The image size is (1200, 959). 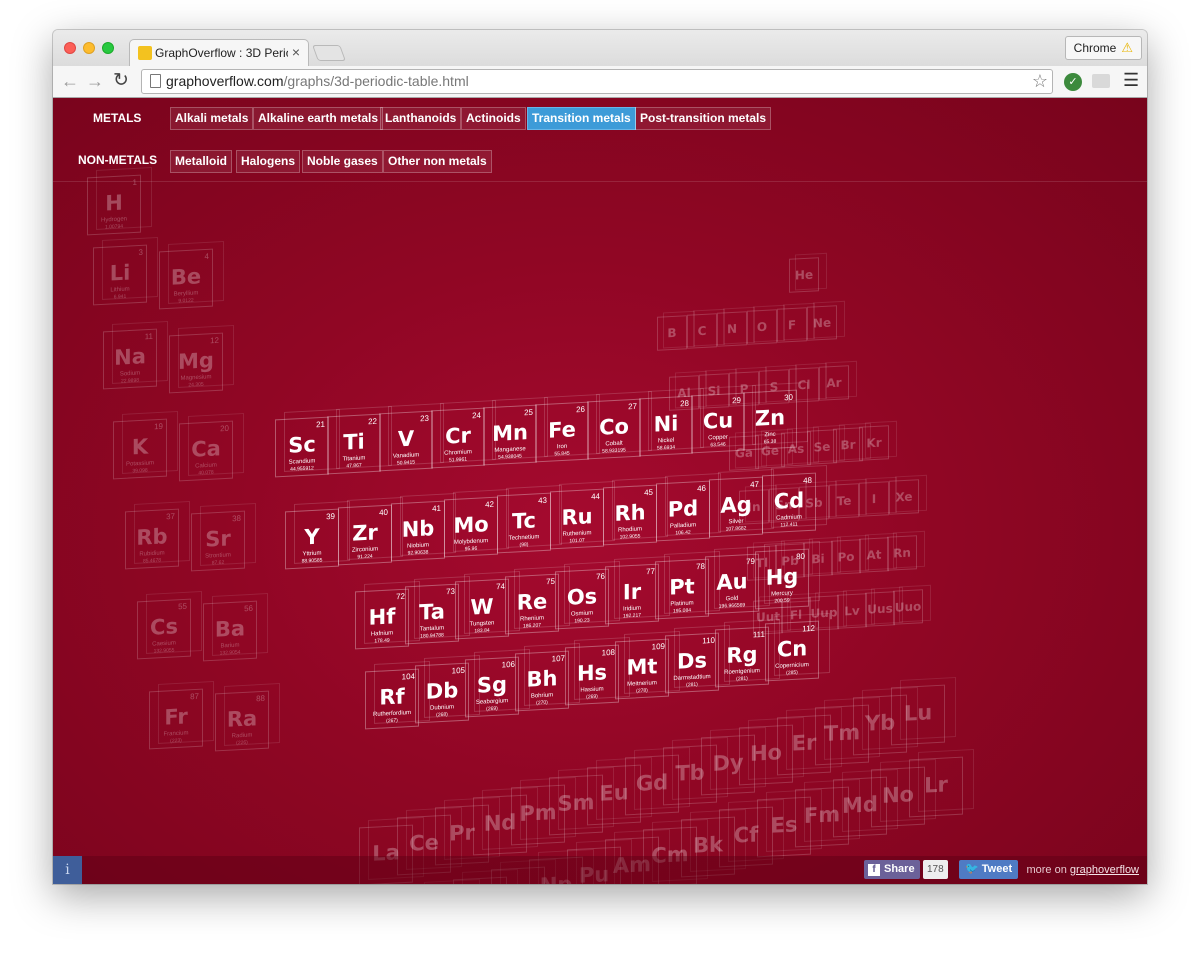 I want to click on element-cell-ba: 56 Ba Barium 132.9054, so click(x=230, y=631).